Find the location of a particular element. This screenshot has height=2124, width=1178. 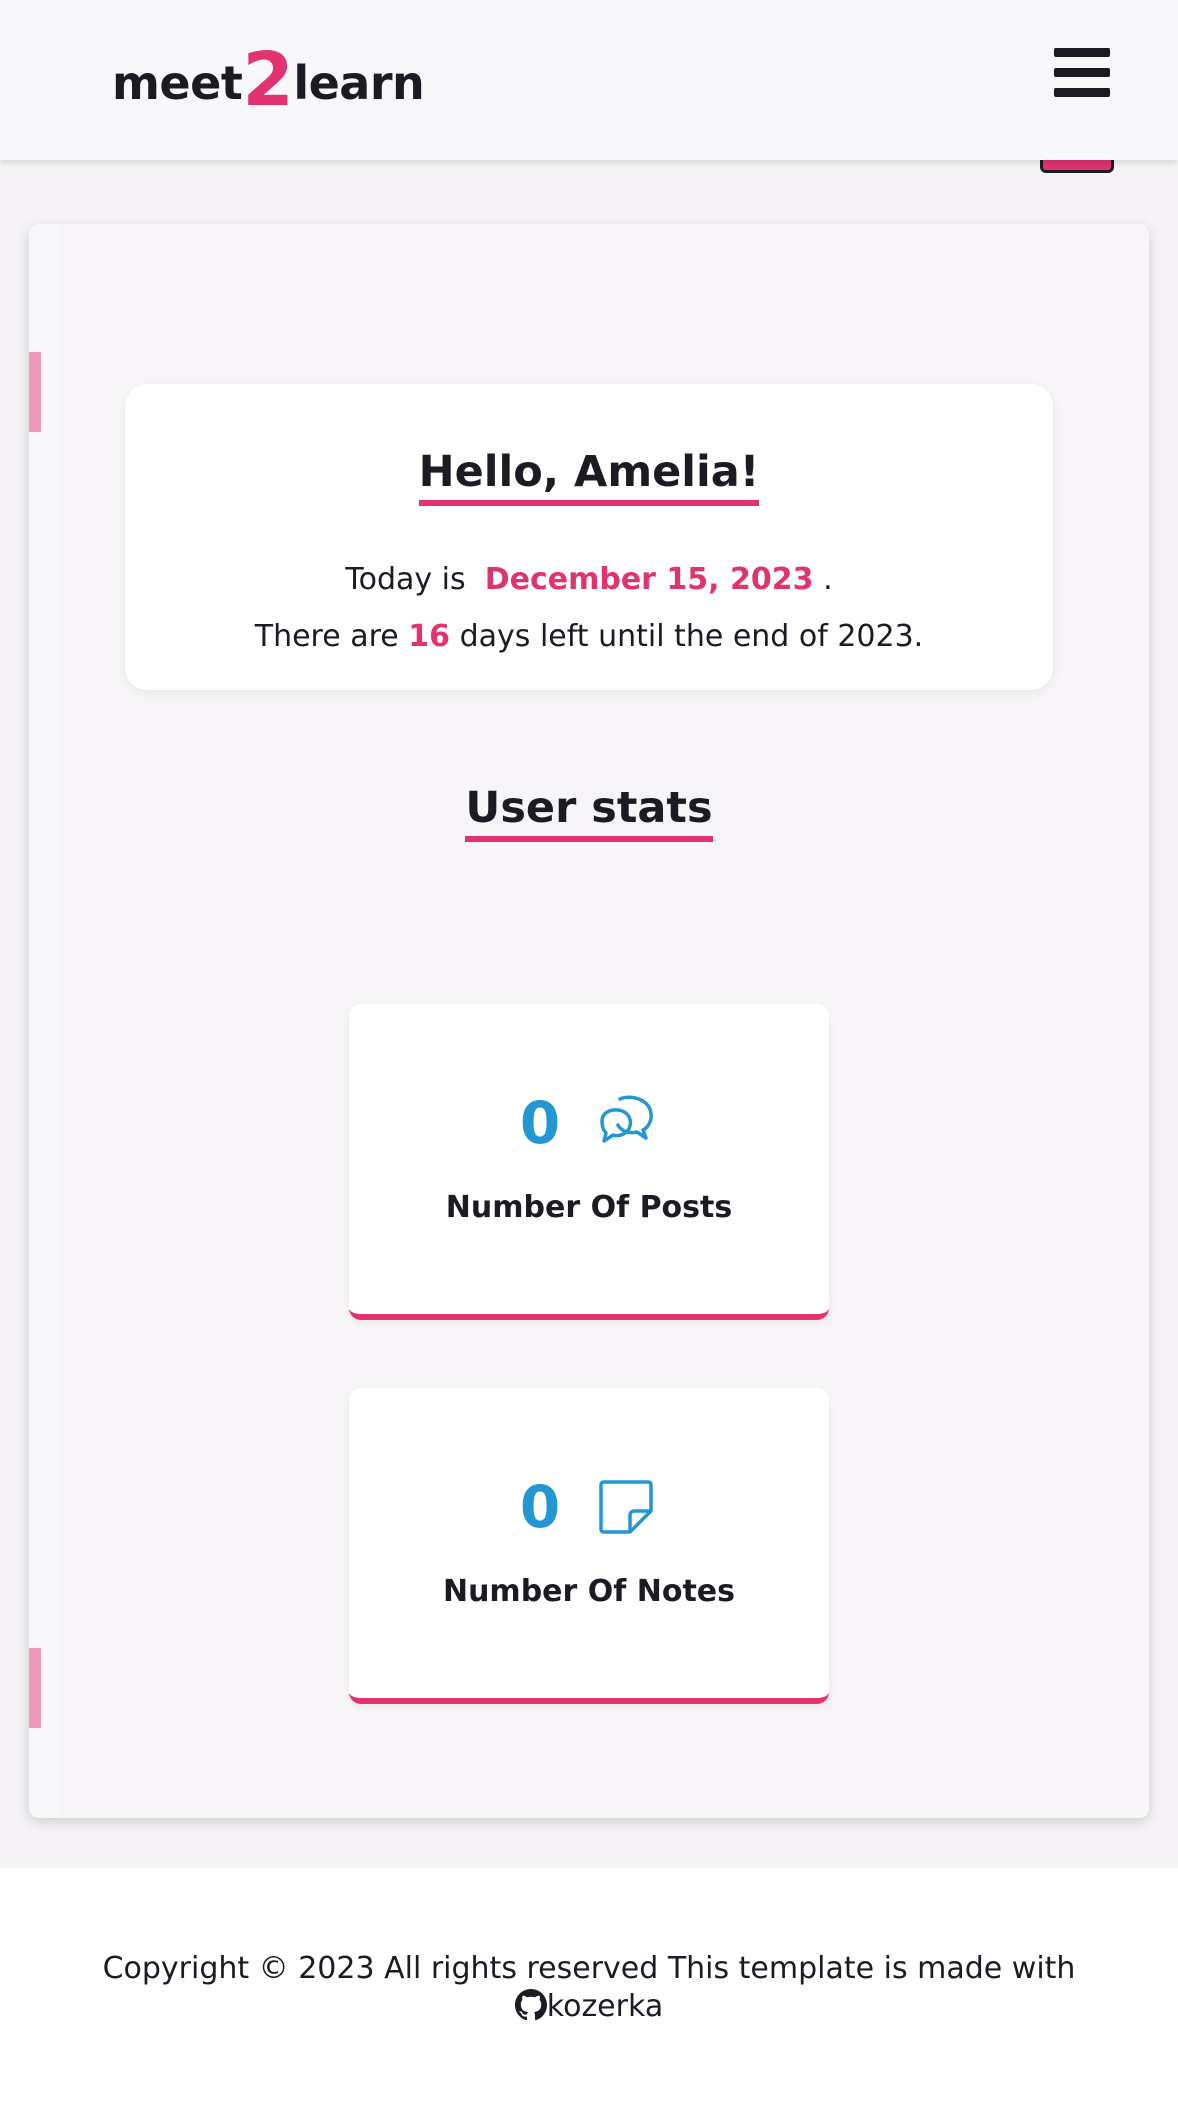

posts-label: Number Of Posts is located at coordinates (589, 1207).